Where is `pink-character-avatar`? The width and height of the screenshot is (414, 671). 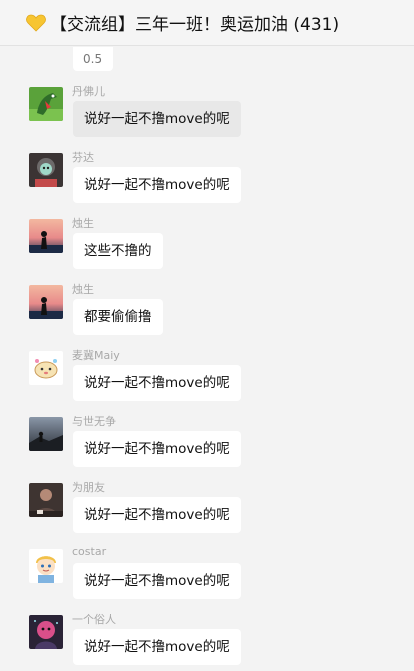 pink-character-avatar is located at coordinates (46, 632).